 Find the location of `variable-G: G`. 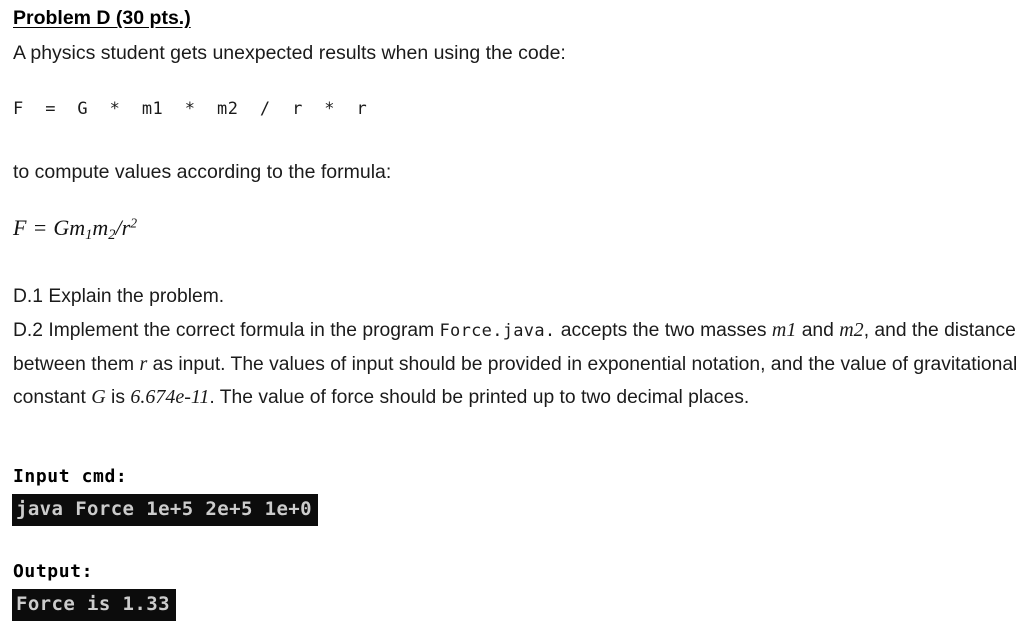

variable-G: G is located at coordinates (98, 397).